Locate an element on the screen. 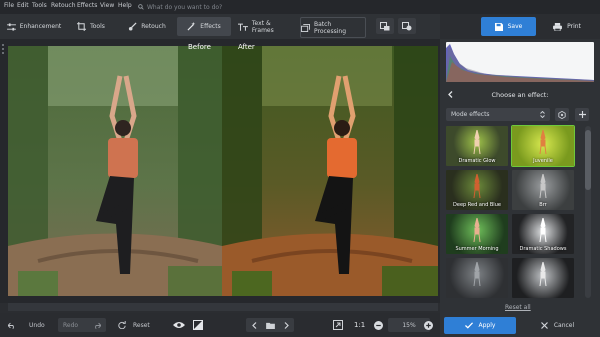 This screenshot has width=600, height=337. redo-label: Redo is located at coordinates (71, 325).